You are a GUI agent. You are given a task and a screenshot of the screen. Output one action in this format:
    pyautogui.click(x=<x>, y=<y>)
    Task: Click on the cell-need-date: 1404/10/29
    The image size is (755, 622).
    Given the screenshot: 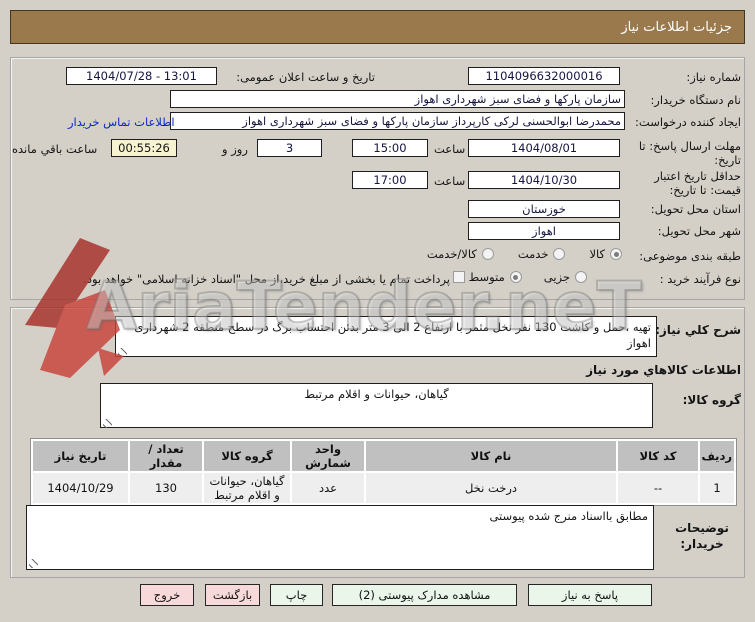 What is the action you would take?
    pyautogui.click(x=80, y=488)
    